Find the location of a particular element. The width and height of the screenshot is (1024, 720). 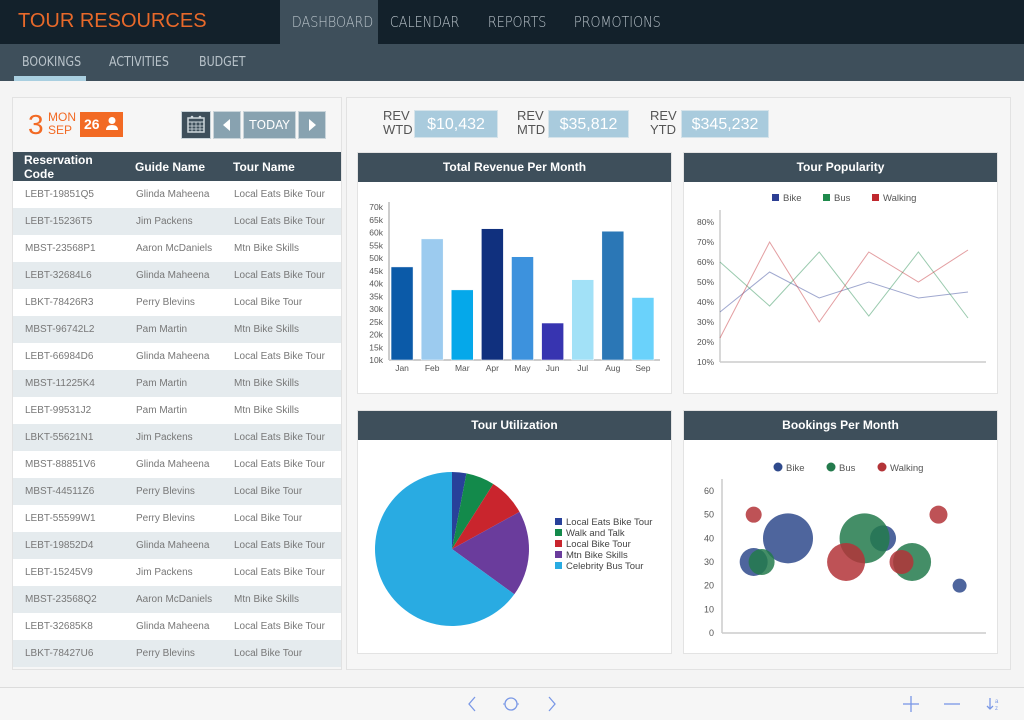

reservation-code: LEBT-19852D4 is located at coordinates (68, 545).